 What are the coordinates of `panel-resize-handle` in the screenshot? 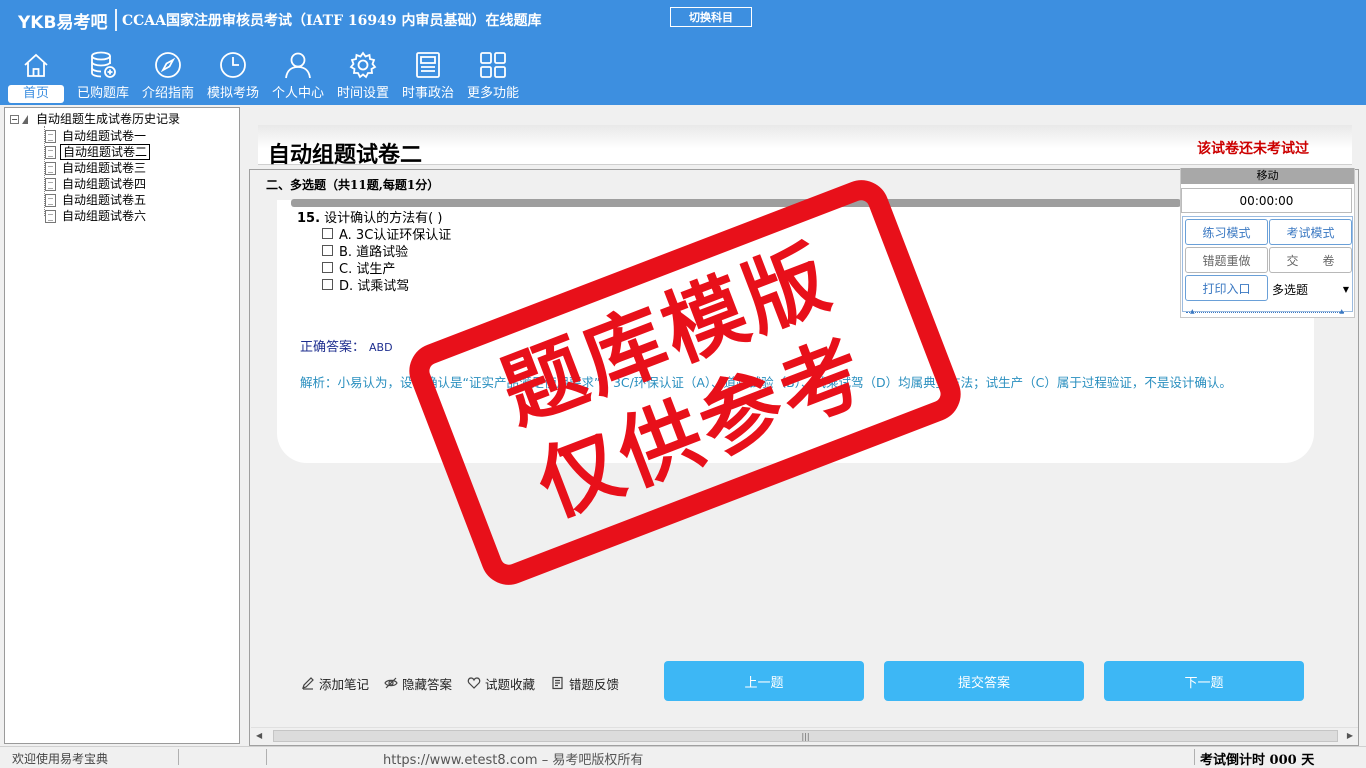 It's located at (1265, 312).